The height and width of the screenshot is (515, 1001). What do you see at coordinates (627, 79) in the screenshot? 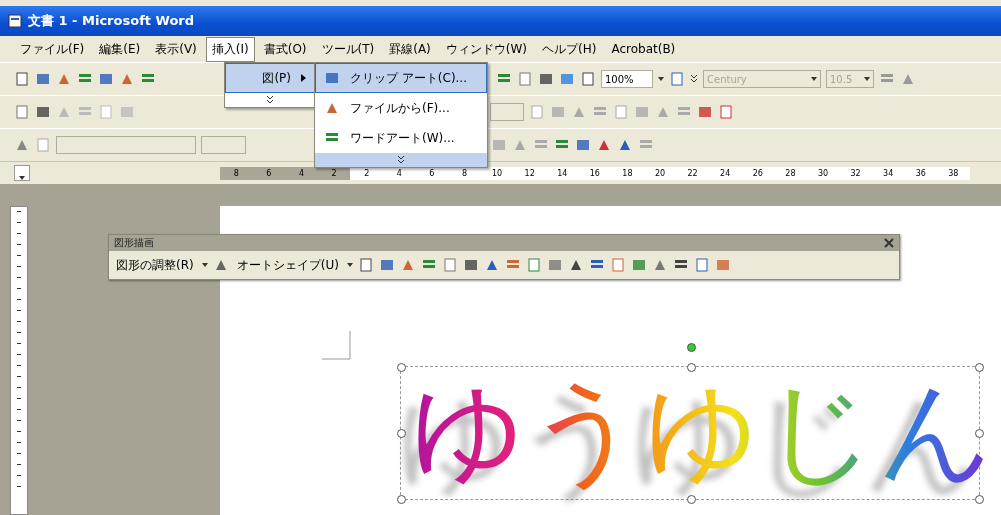
I see `zoom-field: 100%` at bounding box center [627, 79].